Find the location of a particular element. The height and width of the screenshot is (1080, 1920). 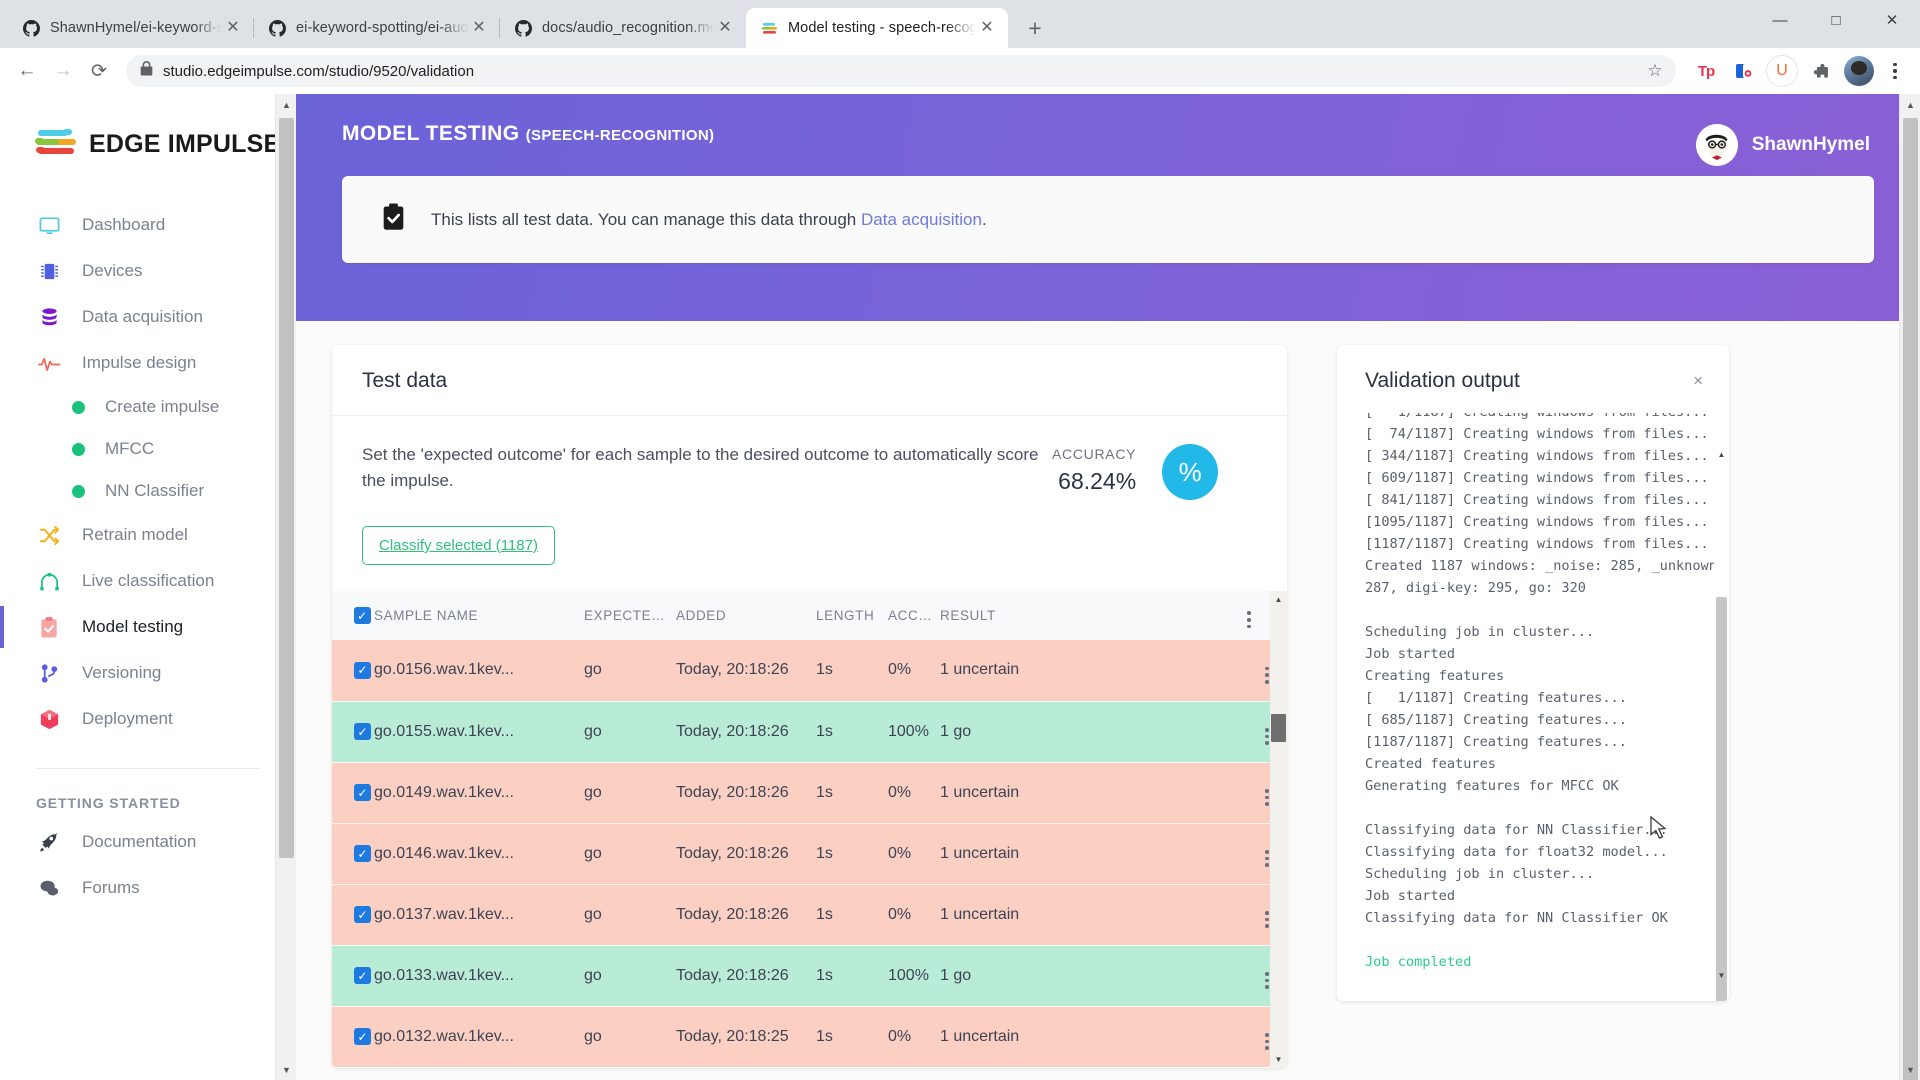

back-icon: ← is located at coordinates (27, 71).